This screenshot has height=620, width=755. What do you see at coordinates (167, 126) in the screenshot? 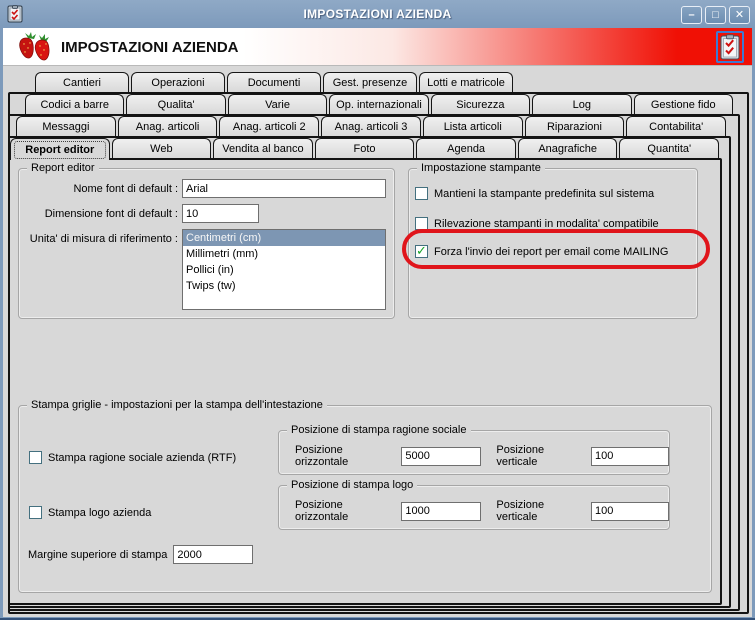
I see `tab-anag-articoli: Anag. articoli` at bounding box center [167, 126].